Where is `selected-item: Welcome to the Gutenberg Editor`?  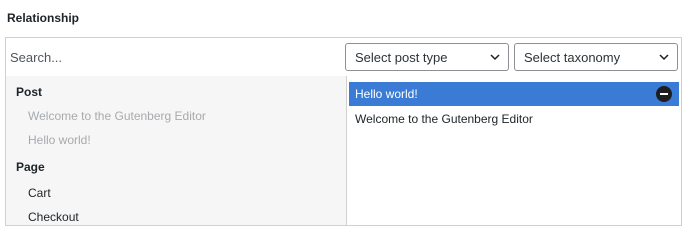 selected-item: Welcome to the Gutenberg Editor is located at coordinates (444, 119).